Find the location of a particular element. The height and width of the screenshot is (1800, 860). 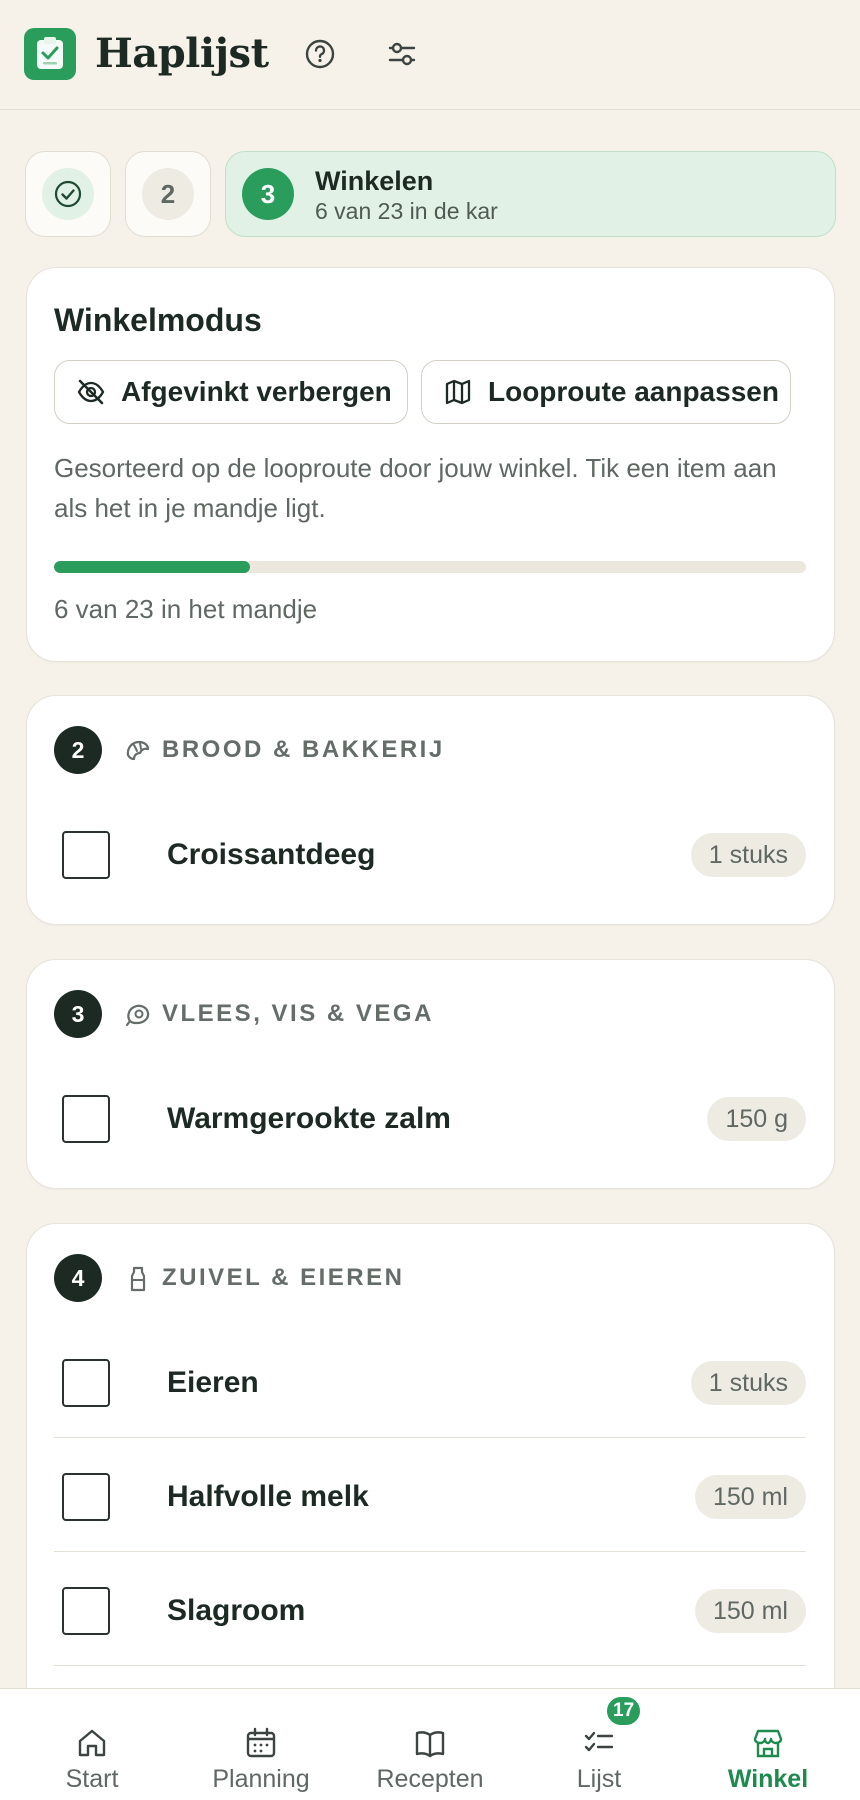

section-number: 2 is located at coordinates (78, 750).